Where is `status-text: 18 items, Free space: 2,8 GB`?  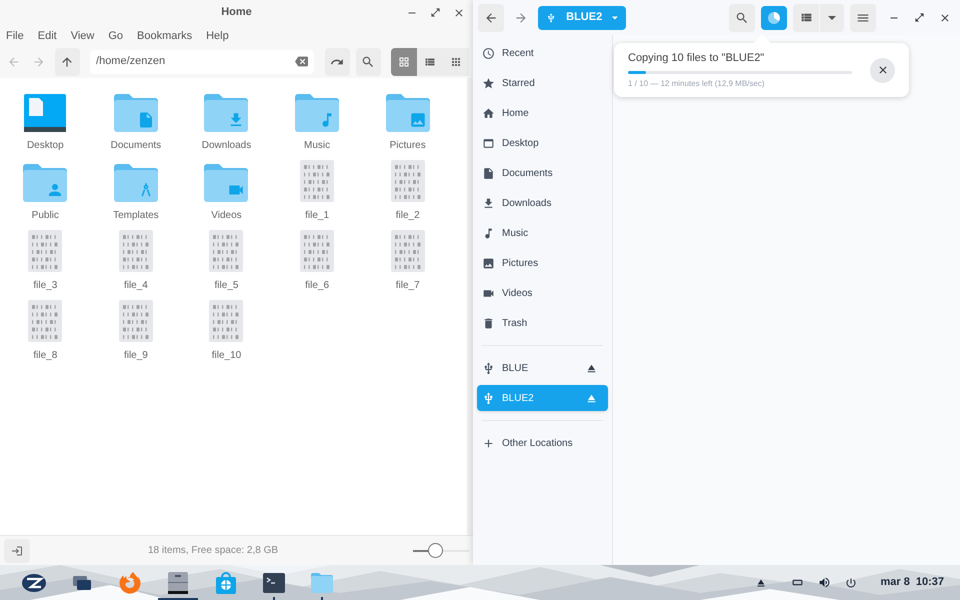 status-text: 18 items, Free space: 2,8 GB is located at coordinates (213, 551).